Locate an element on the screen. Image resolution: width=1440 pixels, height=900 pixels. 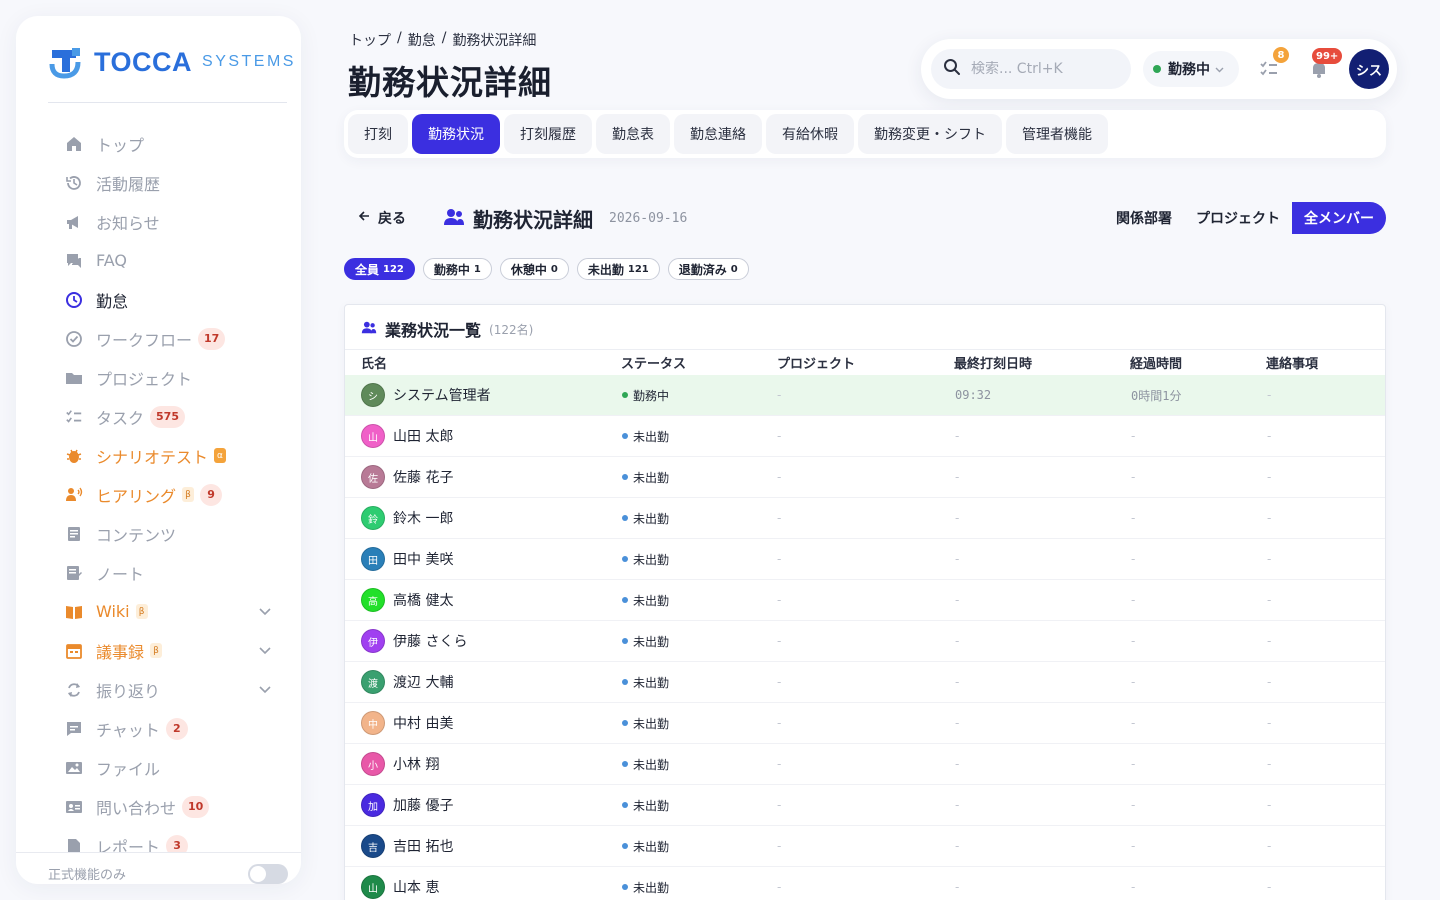
member-name: 鈴木 一郎 is located at coordinates (423, 518).